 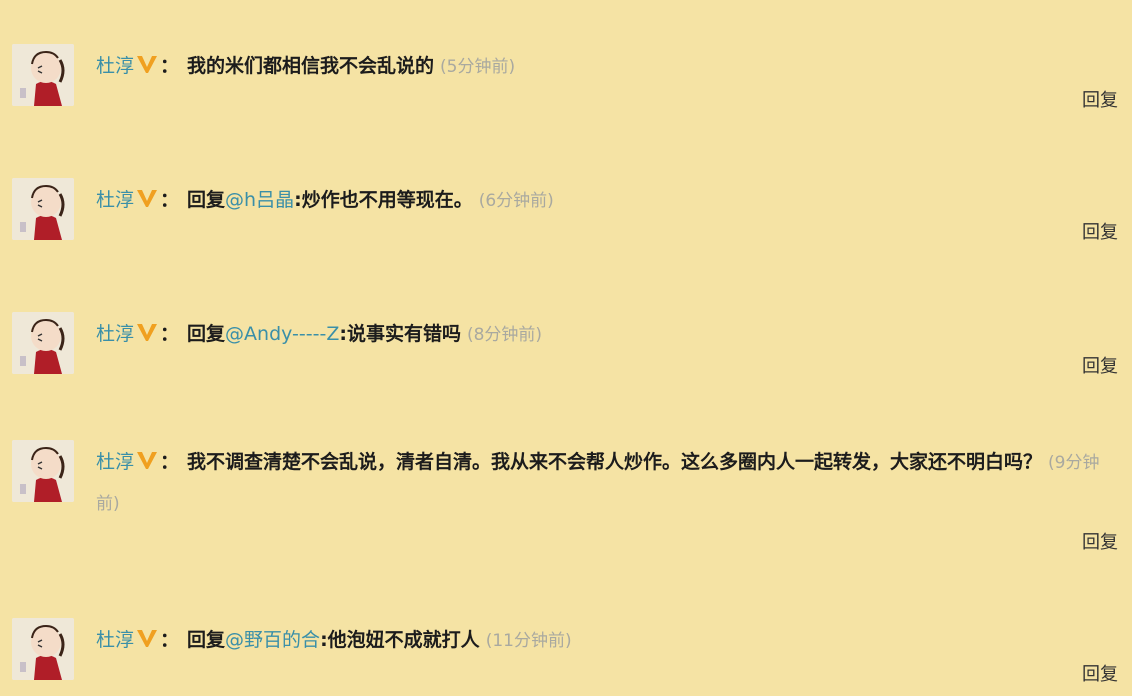 I want to click on timestamp: (8分钟前), so click(x=504, y=335).